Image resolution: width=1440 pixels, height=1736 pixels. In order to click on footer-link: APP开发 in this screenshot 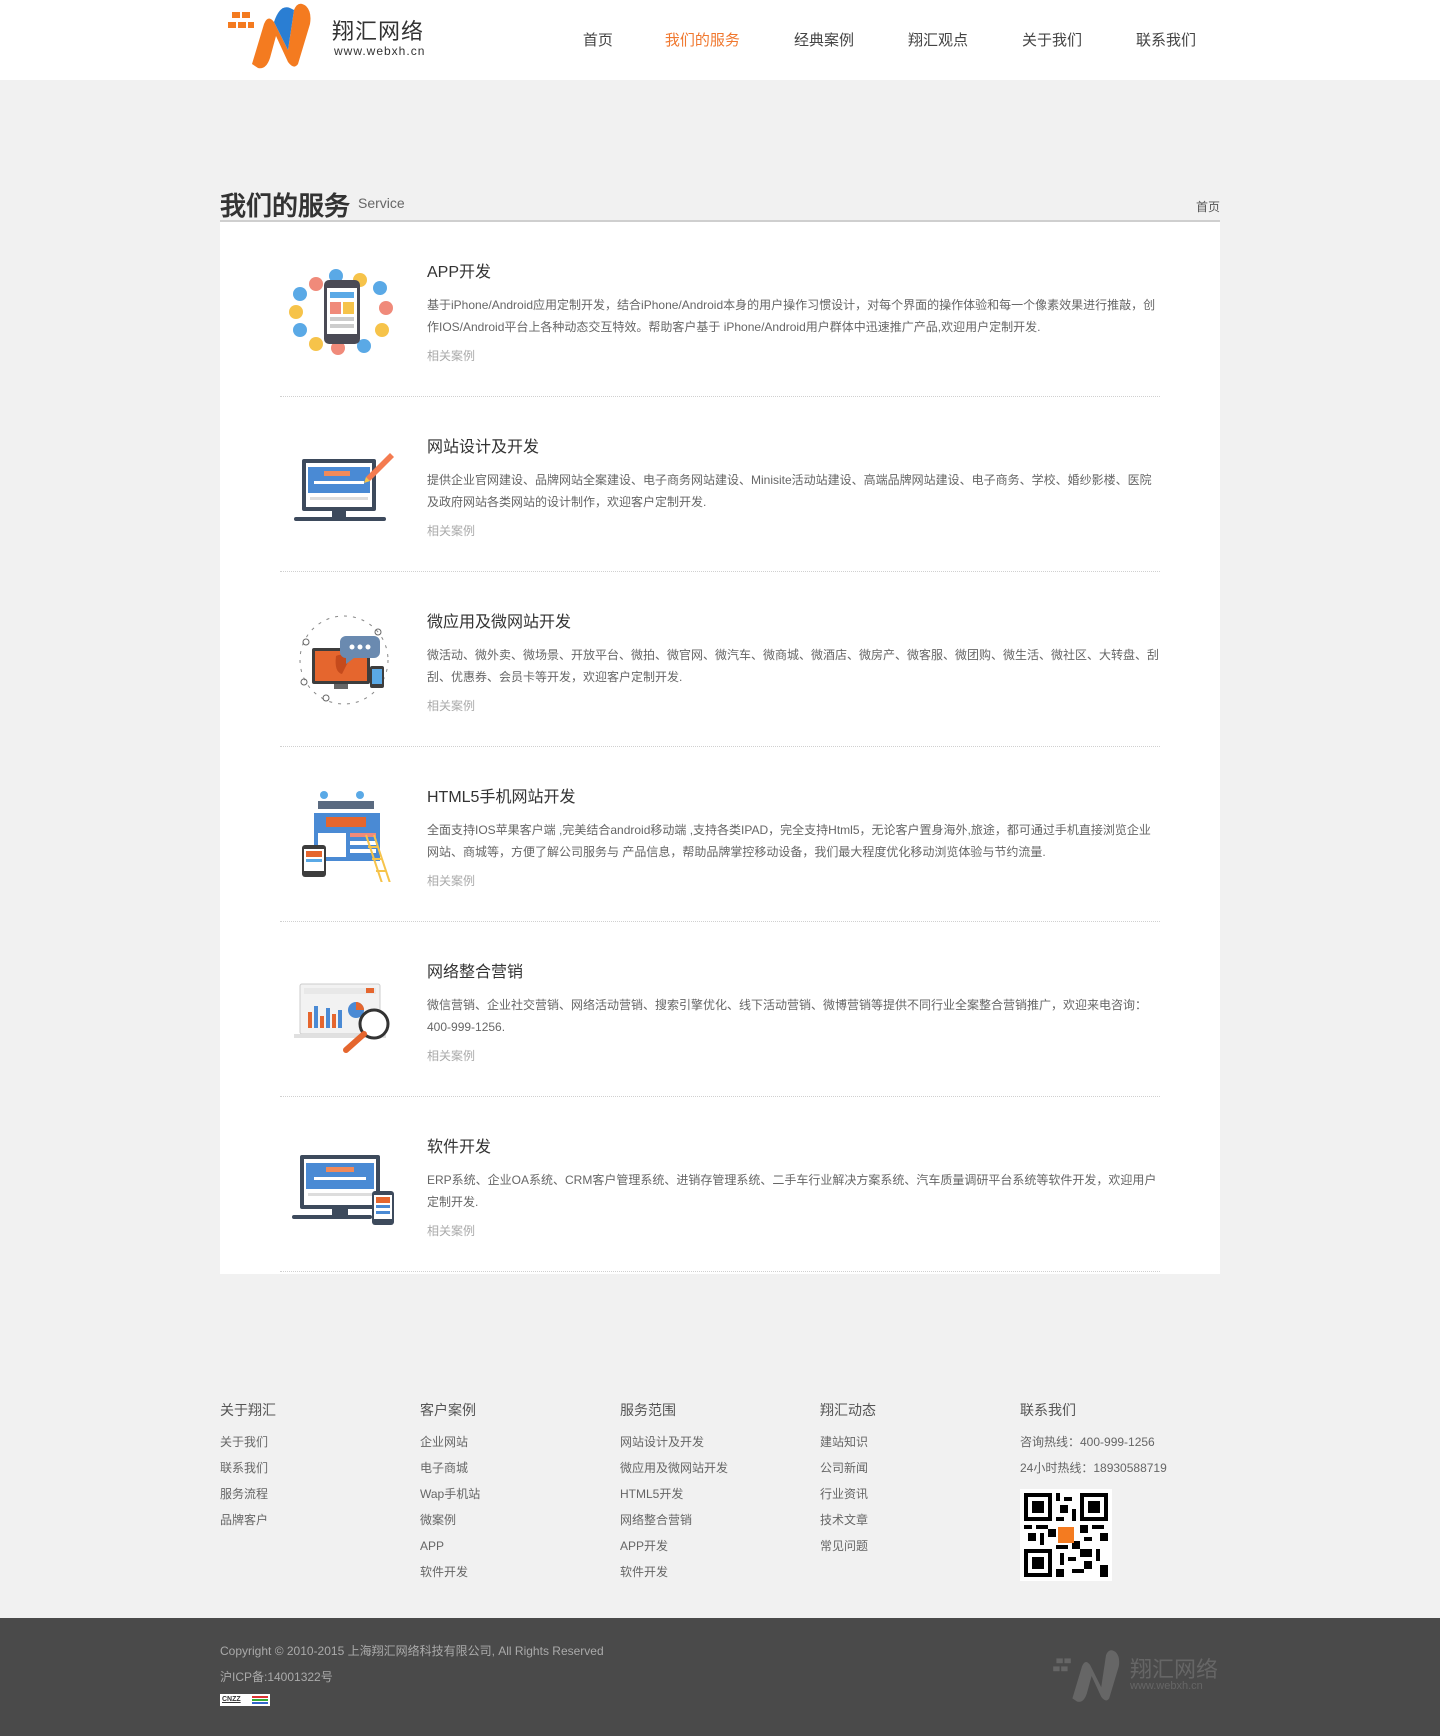, I will do `click(720, 1546)`.